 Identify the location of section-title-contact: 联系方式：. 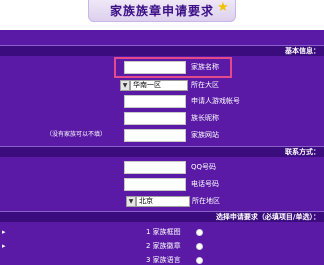
(302, 152).